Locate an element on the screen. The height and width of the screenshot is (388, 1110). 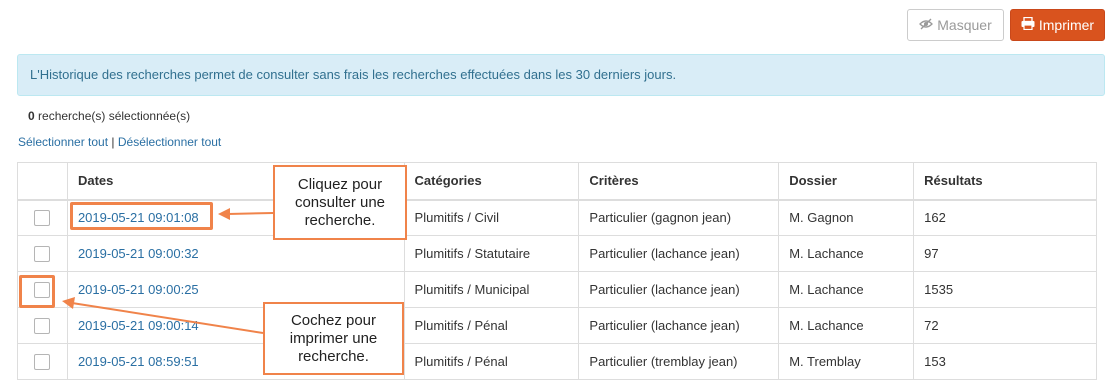
print-annotation-line: Cochez pour is located at coordinates (333, 320).